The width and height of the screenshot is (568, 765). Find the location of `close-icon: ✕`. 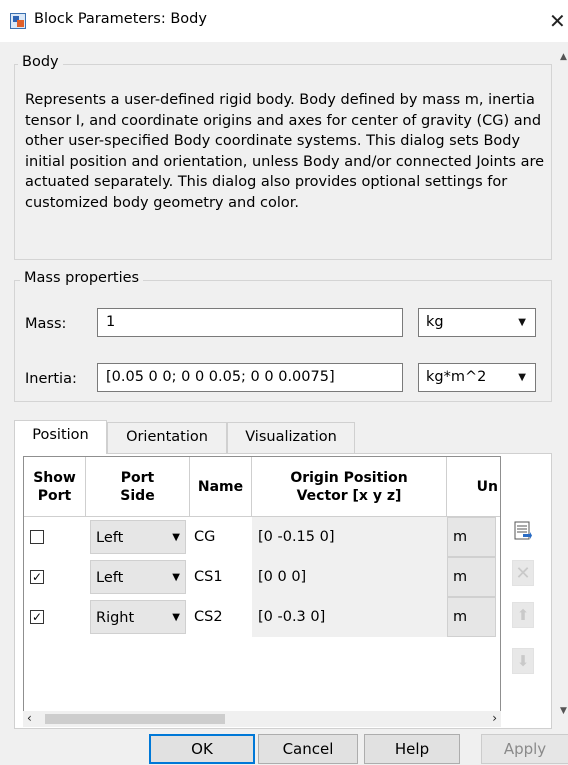

close-icon: ✕ is located at coordinates (558, 21).